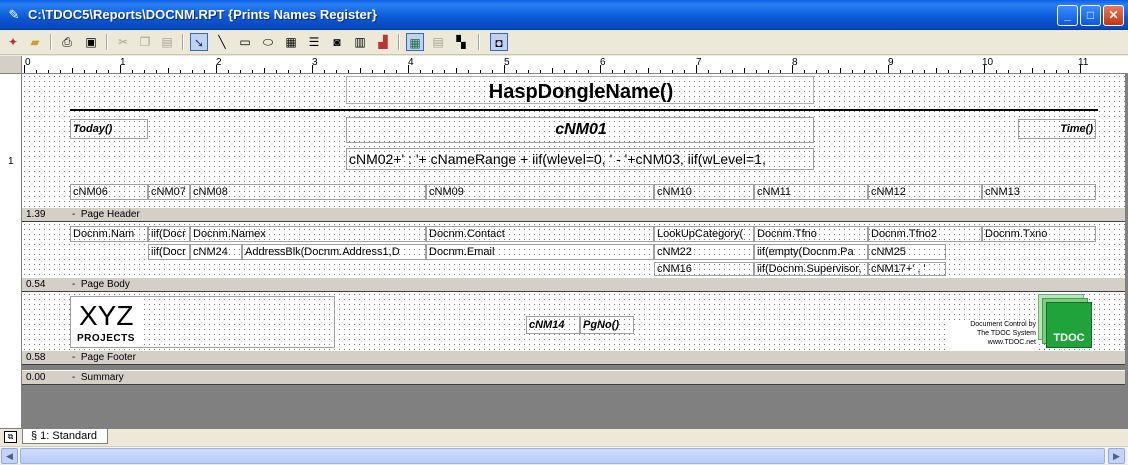  I want to click on body-field: Docnm.Namex, so click(308, 234).